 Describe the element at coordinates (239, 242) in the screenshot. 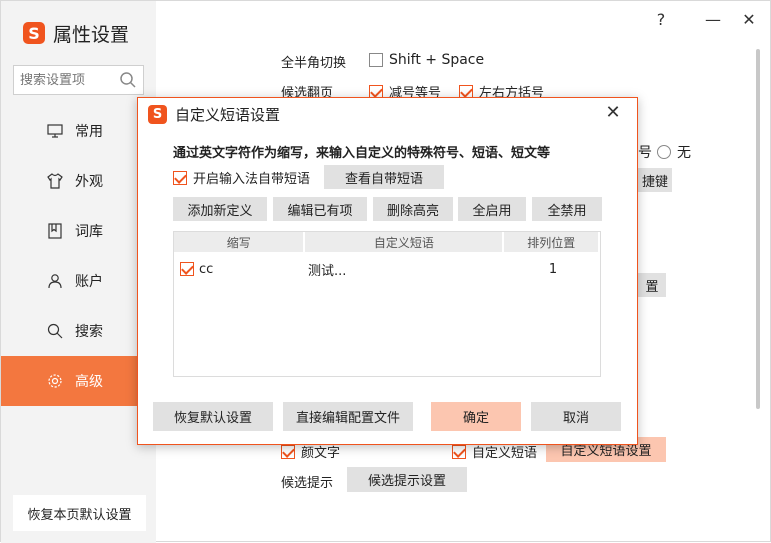

I see `column-header-abbr: 缩写` at that location.